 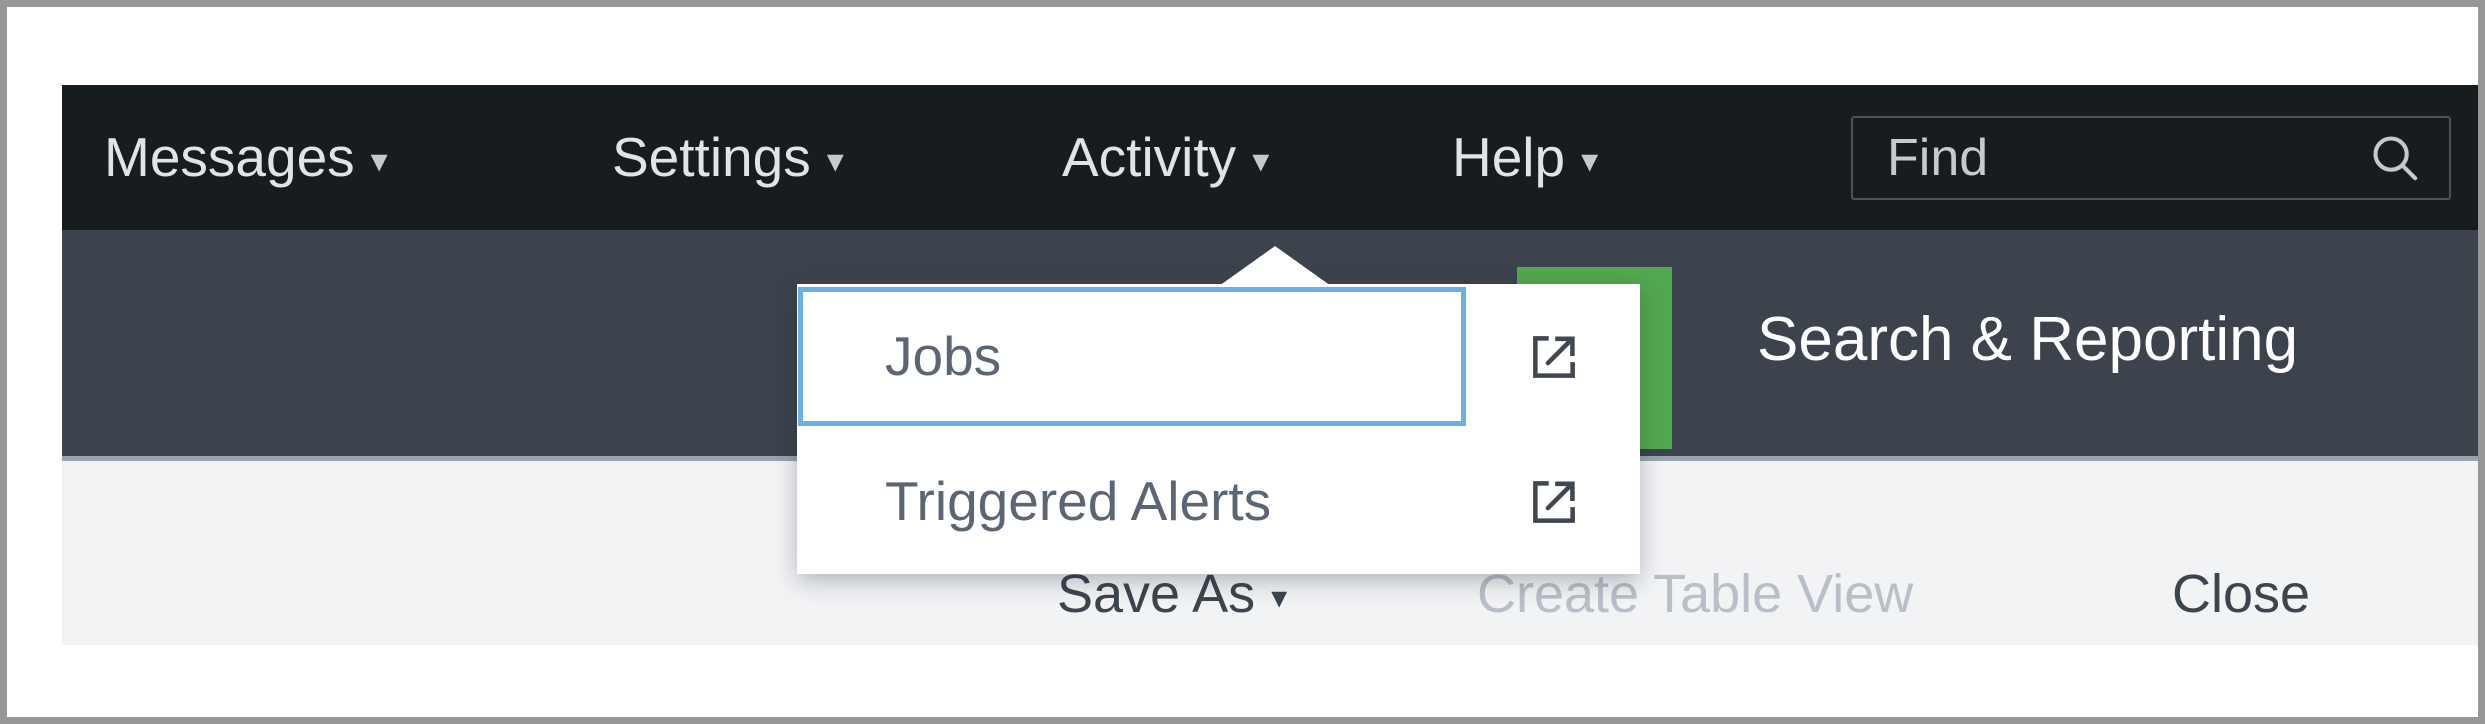 What do you see at coordinates (2027, 340) in the screenshot?
I see `app-title: Search & Reporting` at bounding box center [2027, 340].